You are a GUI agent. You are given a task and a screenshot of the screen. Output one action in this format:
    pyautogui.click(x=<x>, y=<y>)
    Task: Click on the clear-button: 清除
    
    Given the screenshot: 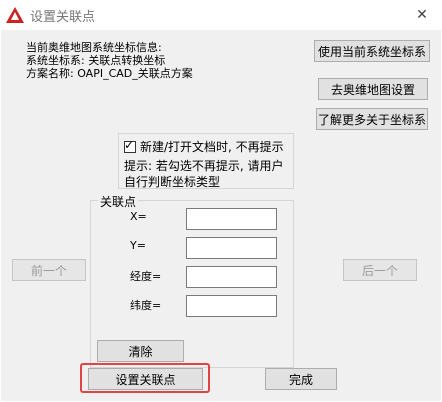 What is the action you would take?
    pyautogui.click(x=140, y=351)
    